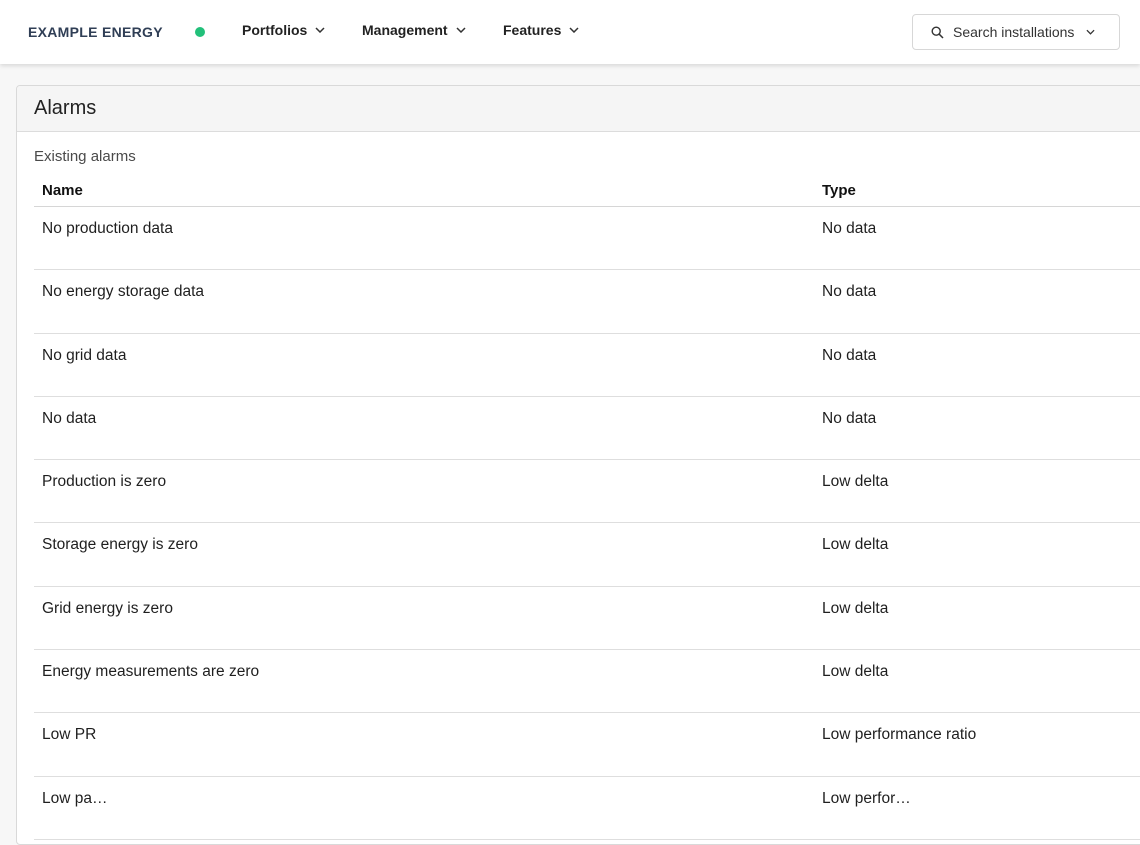 This screenshot has height=845, width=1140. I want to click on nav-portfolios-label: Portfolios, so click(275, 30).